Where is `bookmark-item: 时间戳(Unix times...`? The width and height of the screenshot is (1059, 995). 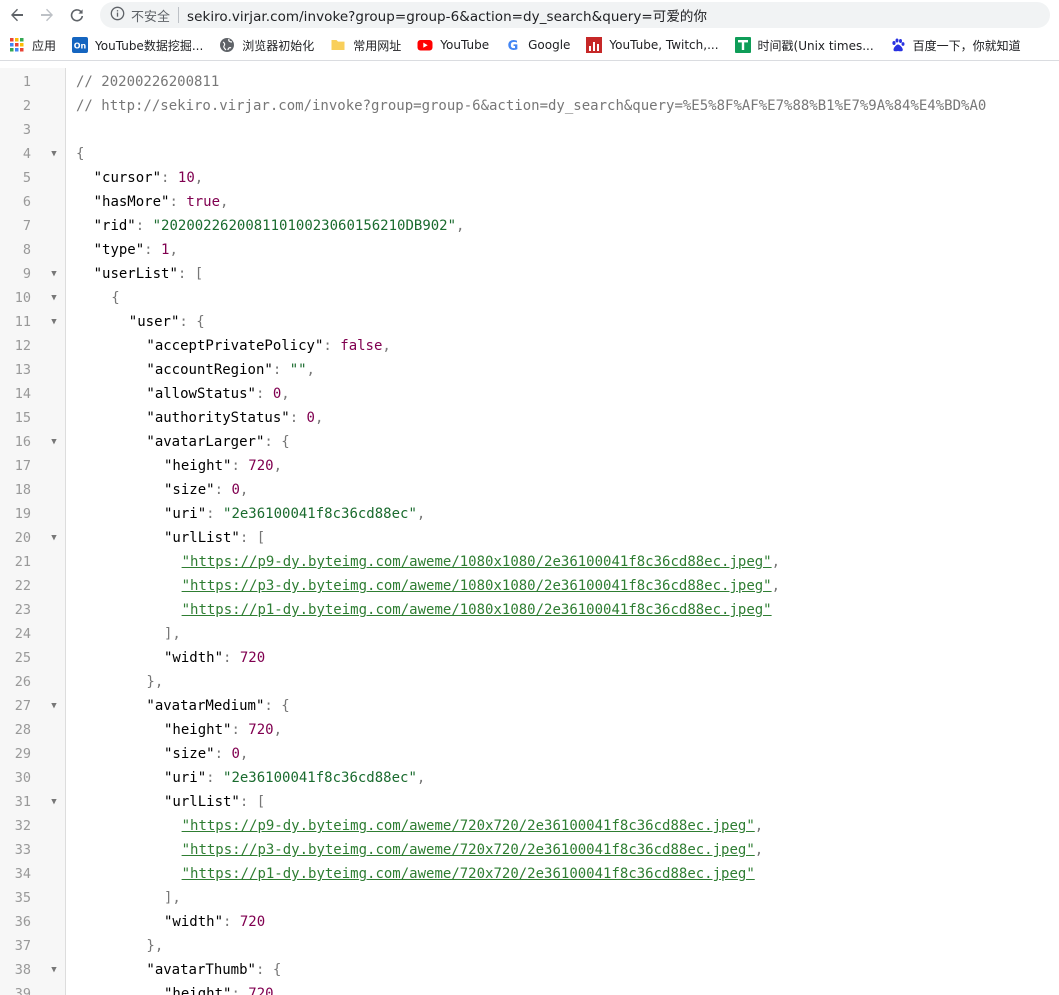
bookmark-item: 时间戳(Unix times... is located at coordinates (803, 45).